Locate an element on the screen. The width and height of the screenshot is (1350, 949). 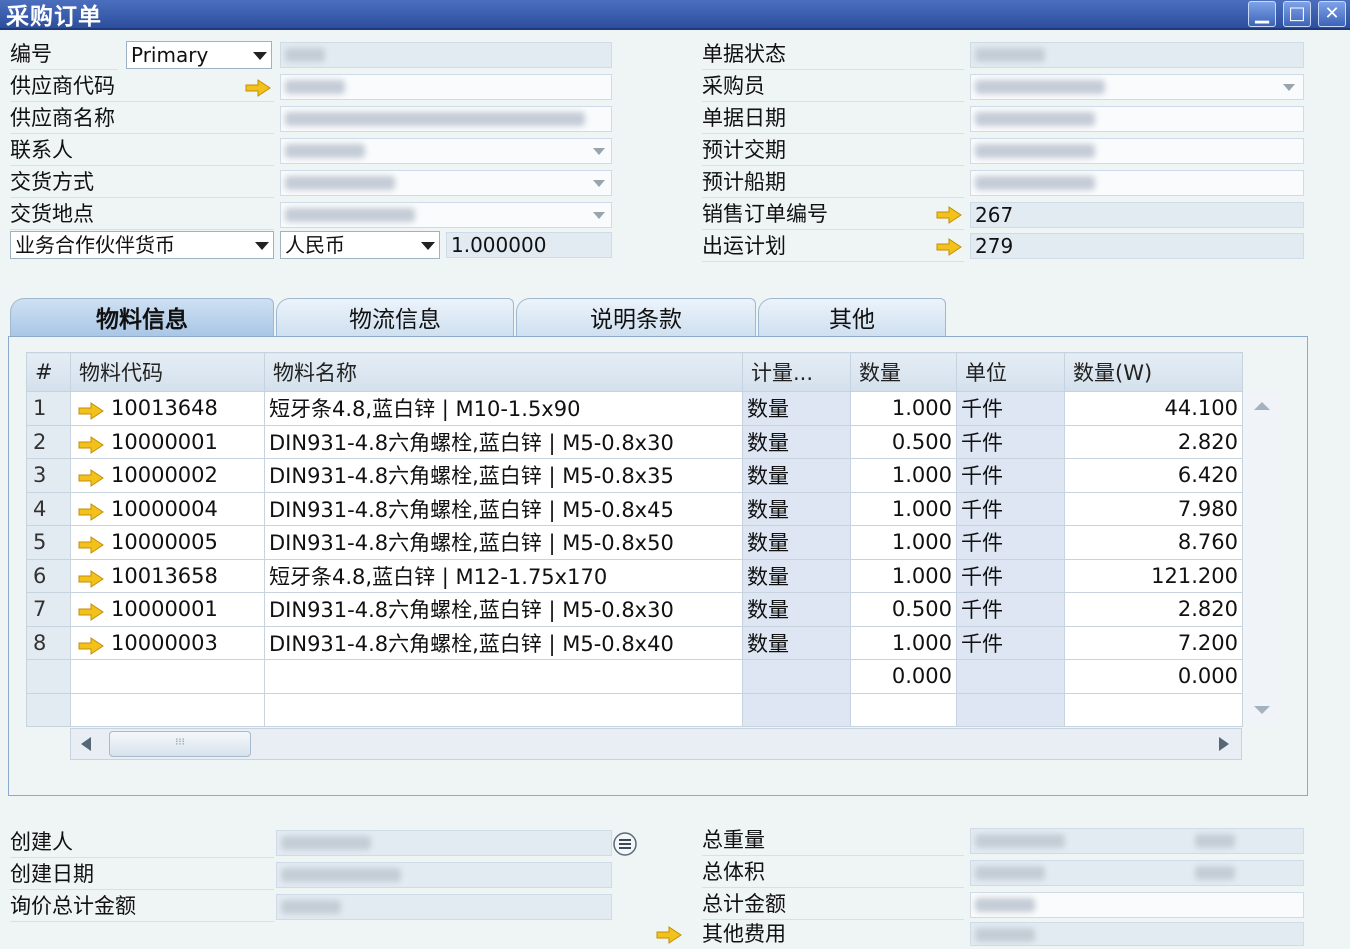
vertical-scrollbar is located at coordinates (1262, 559).